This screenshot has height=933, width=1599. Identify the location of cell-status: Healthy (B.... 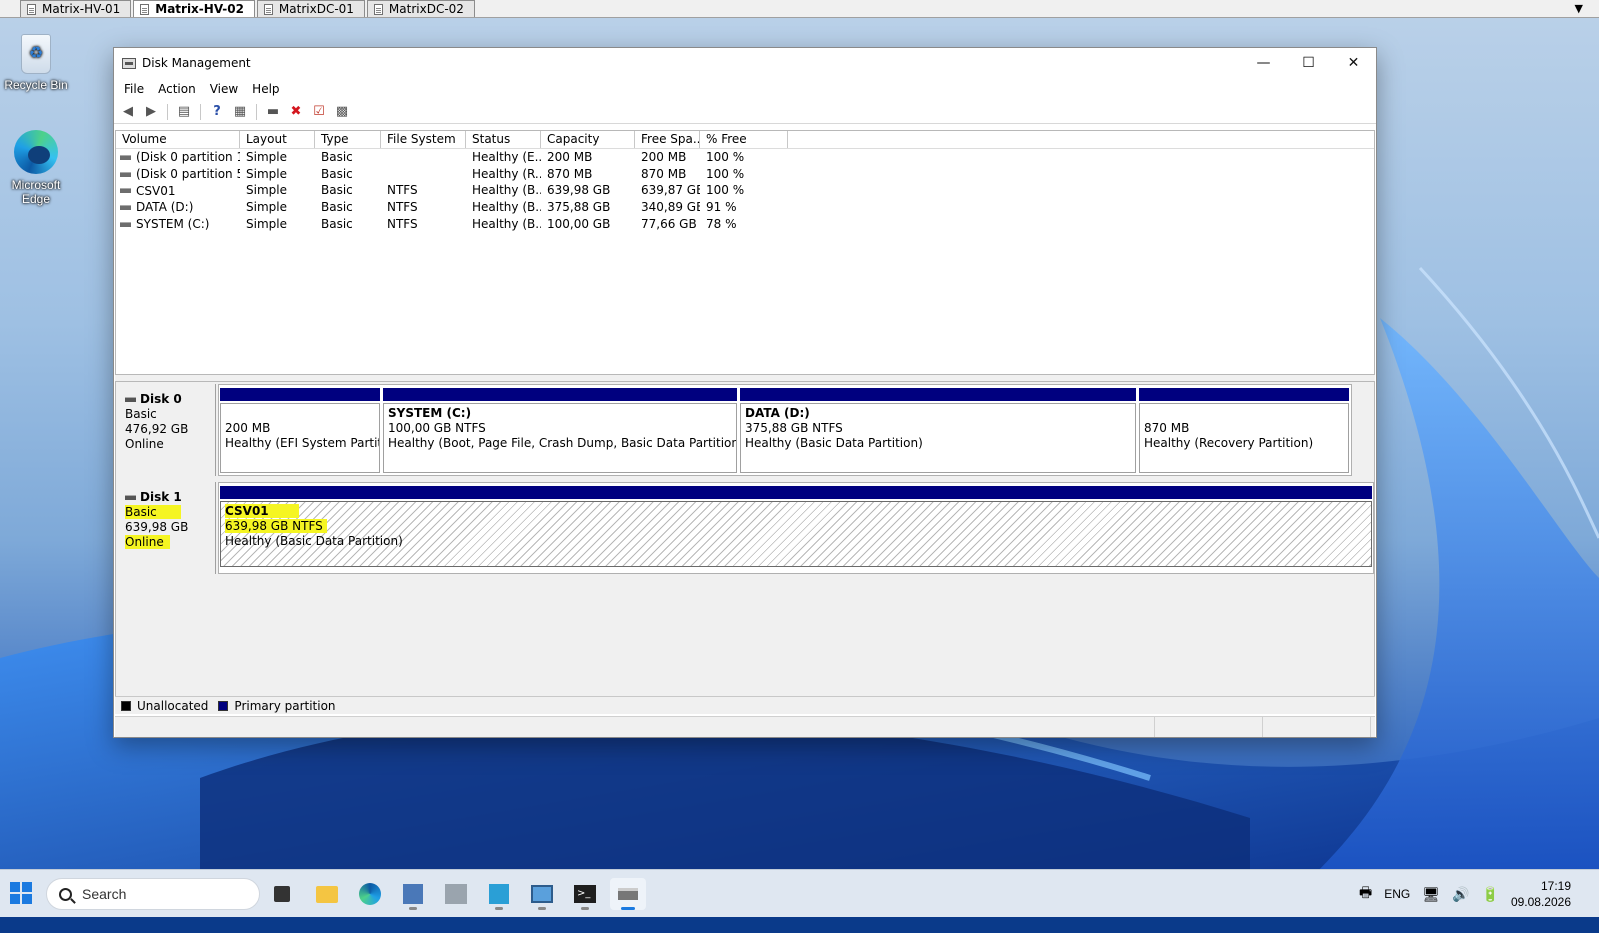
(506, 207).